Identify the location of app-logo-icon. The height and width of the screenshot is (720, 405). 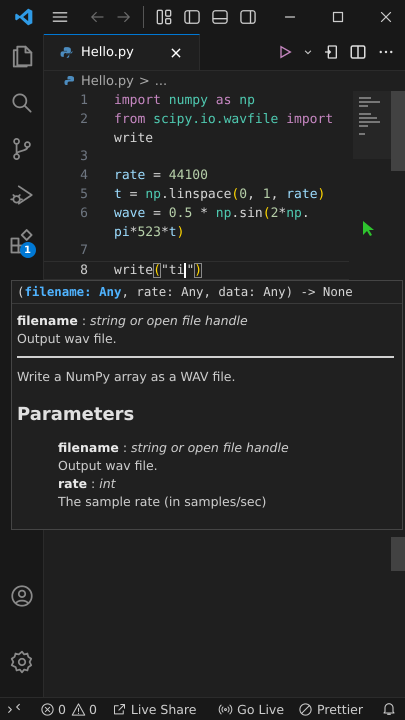
(24, 17).